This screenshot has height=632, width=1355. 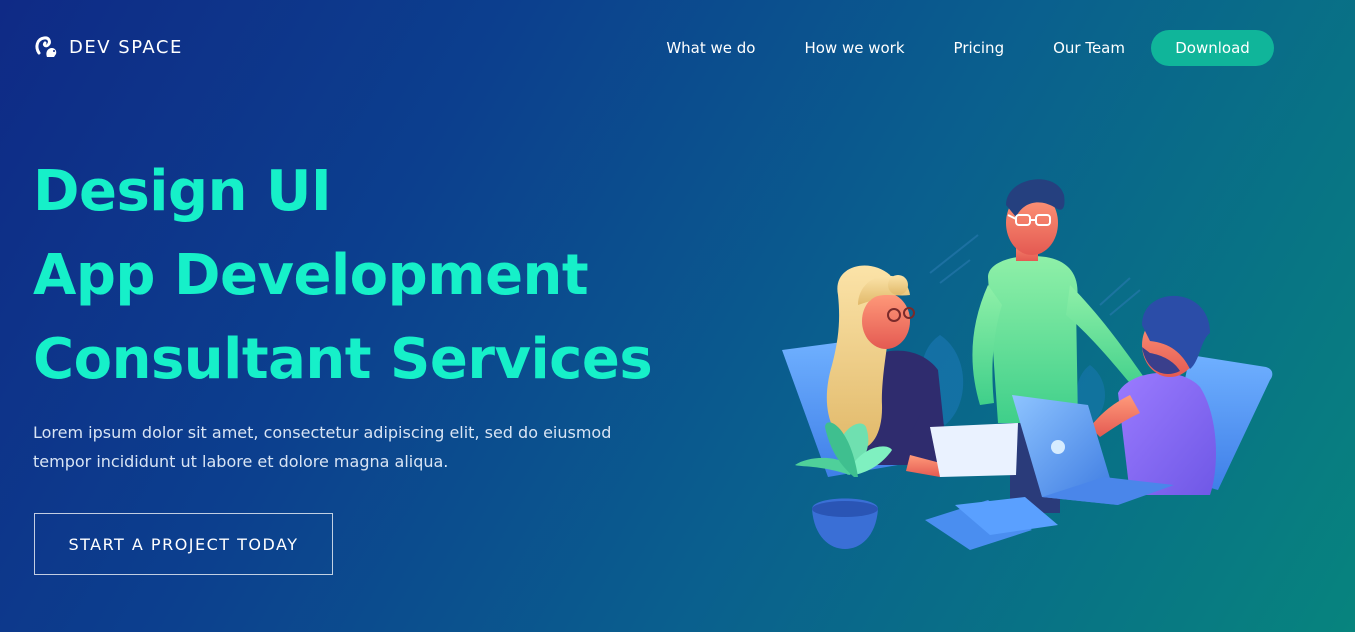 What do you see at coordinates (974, 450) in the screenshot?
I see `paper-sheet` at bounding box center [974, 450].